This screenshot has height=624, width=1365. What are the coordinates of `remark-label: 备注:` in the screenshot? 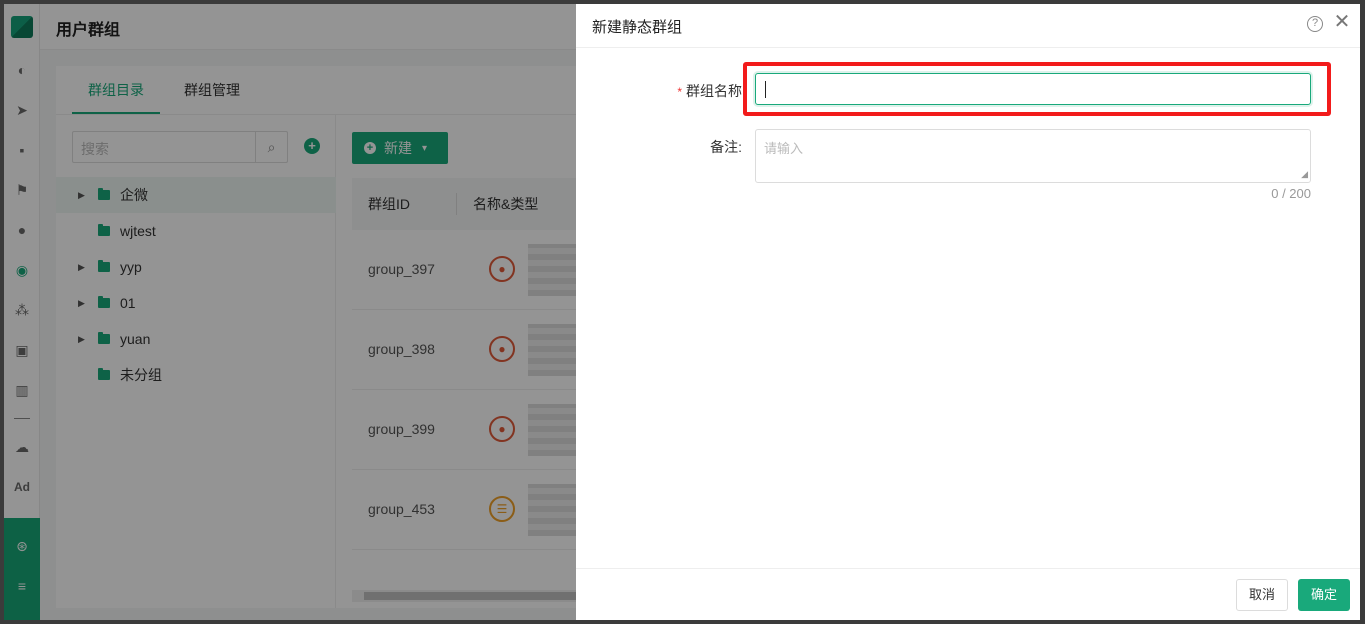 It's located at (726, 147).